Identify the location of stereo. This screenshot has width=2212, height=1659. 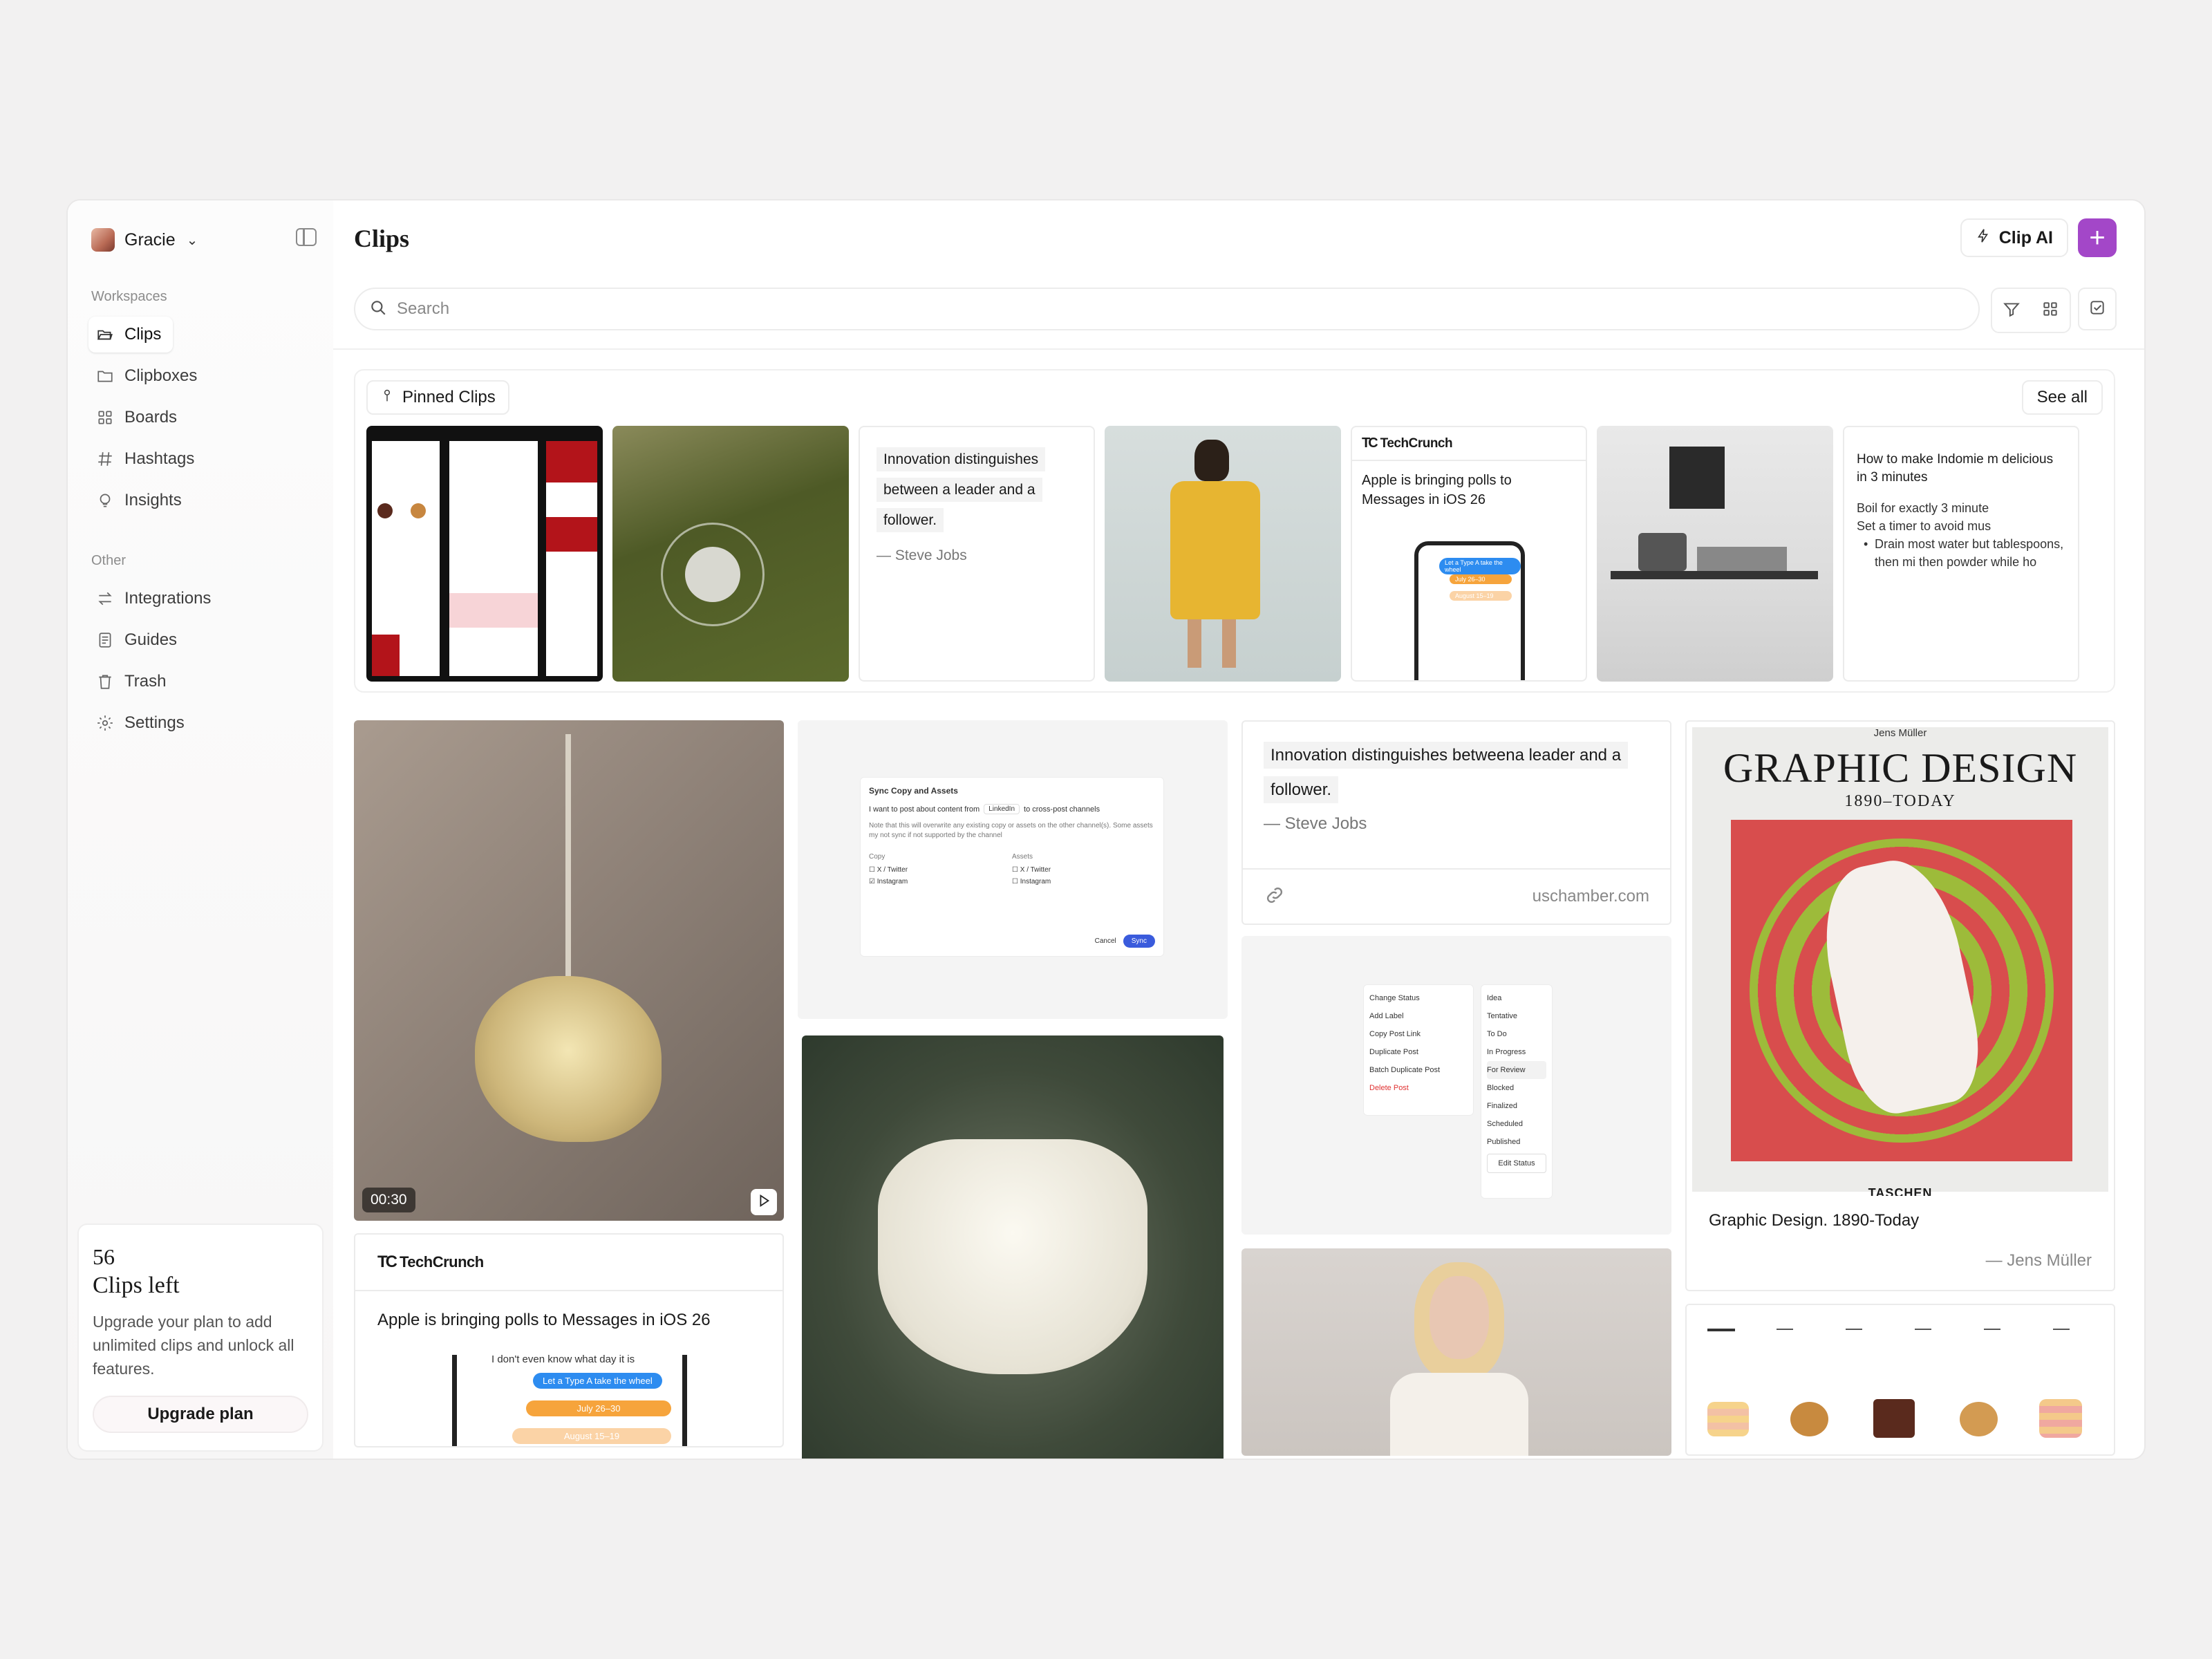
(1742, 559).